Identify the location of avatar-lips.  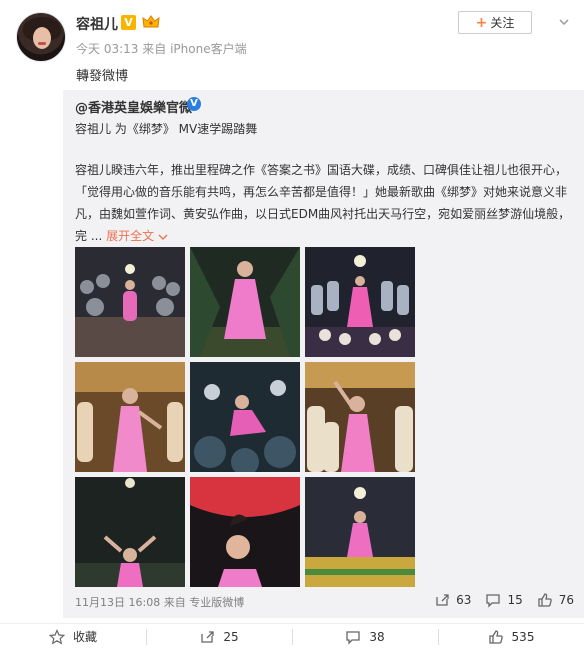
(42, 43).